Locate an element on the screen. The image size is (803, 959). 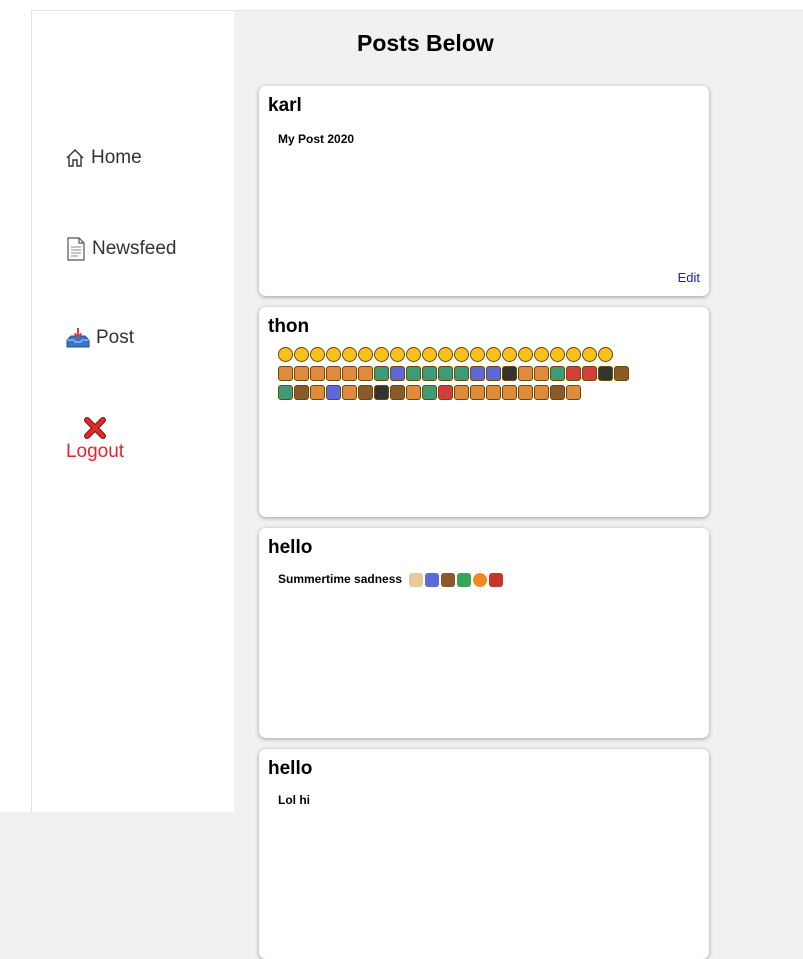
watermelon-icon is located at coordinates (464, 579).